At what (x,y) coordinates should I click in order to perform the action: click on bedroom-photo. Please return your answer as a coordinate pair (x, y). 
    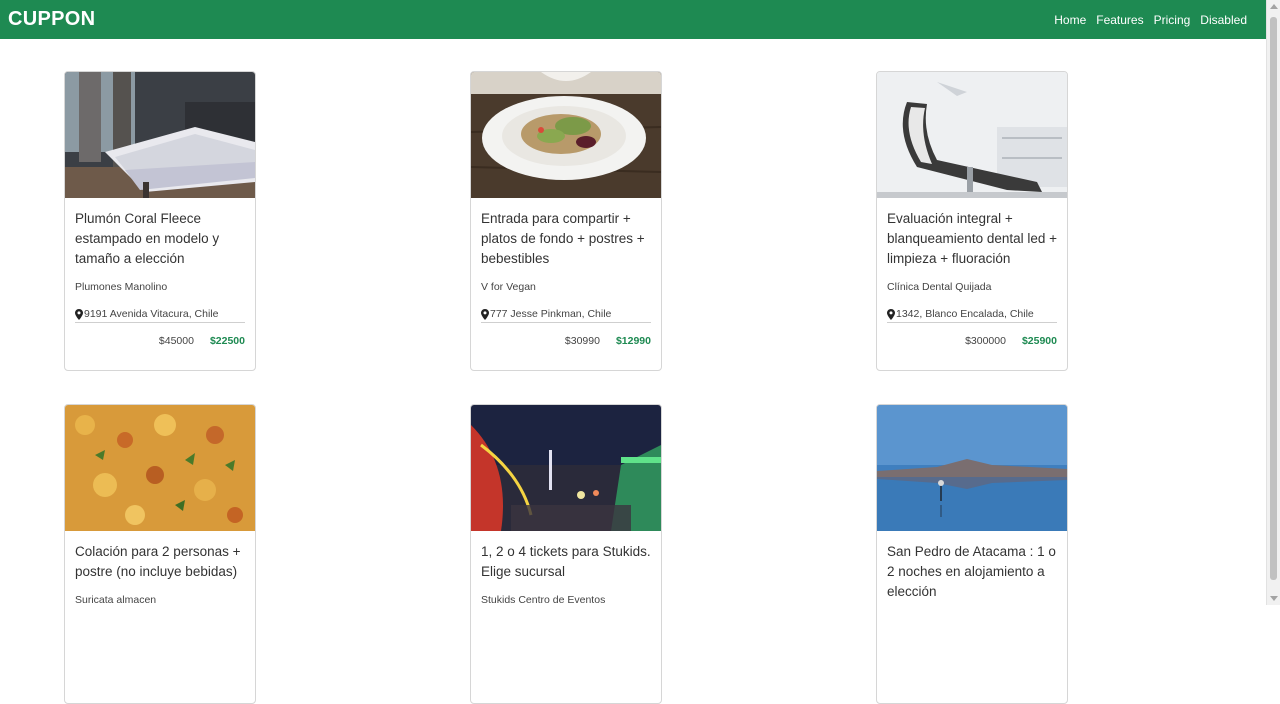
    Looking at the image, I should click on (160, 135).